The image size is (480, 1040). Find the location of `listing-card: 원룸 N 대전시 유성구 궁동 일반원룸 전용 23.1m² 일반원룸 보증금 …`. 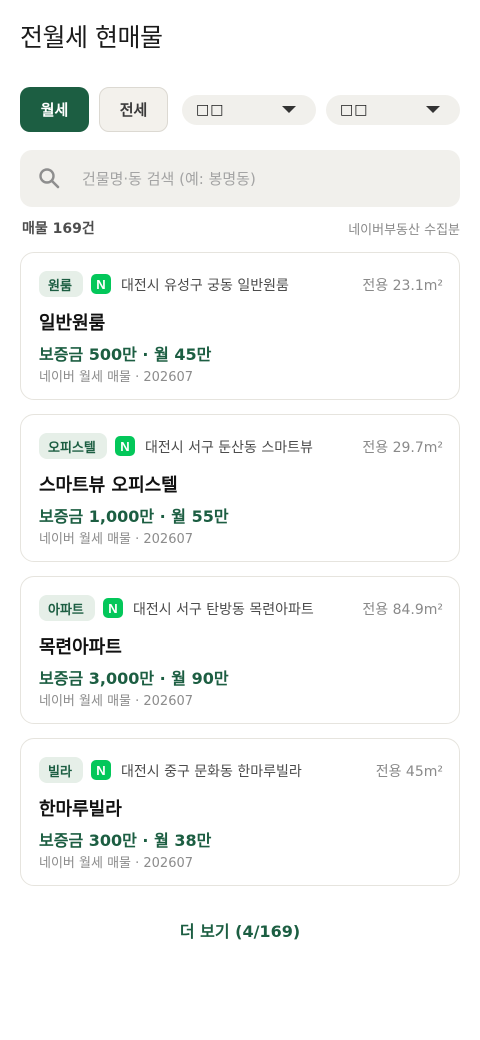

listing-card: 원룸 N 대전시 유성구 궁동 일반원룸 전용 23.1m² 일반원룸 보증금 … is located at coordinates (240, 326).